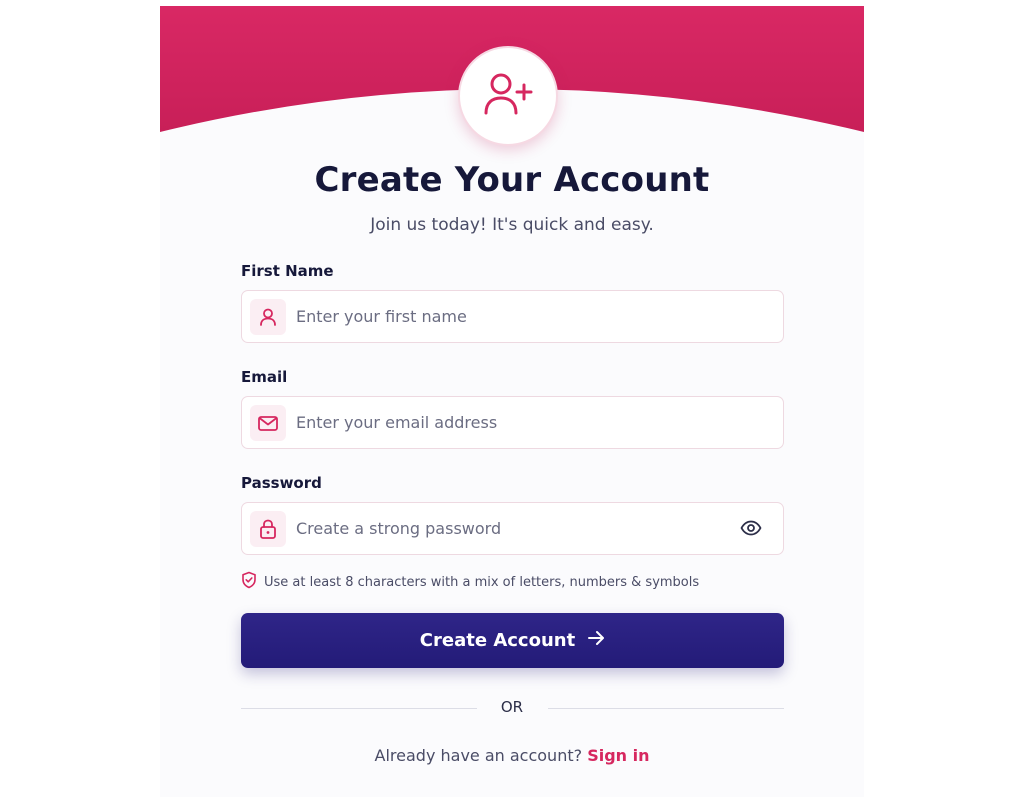 The image size is (1024, 797). Describe the element at coordinates (666, 708) in the screenshot. I see `divider-line-right` at that location.